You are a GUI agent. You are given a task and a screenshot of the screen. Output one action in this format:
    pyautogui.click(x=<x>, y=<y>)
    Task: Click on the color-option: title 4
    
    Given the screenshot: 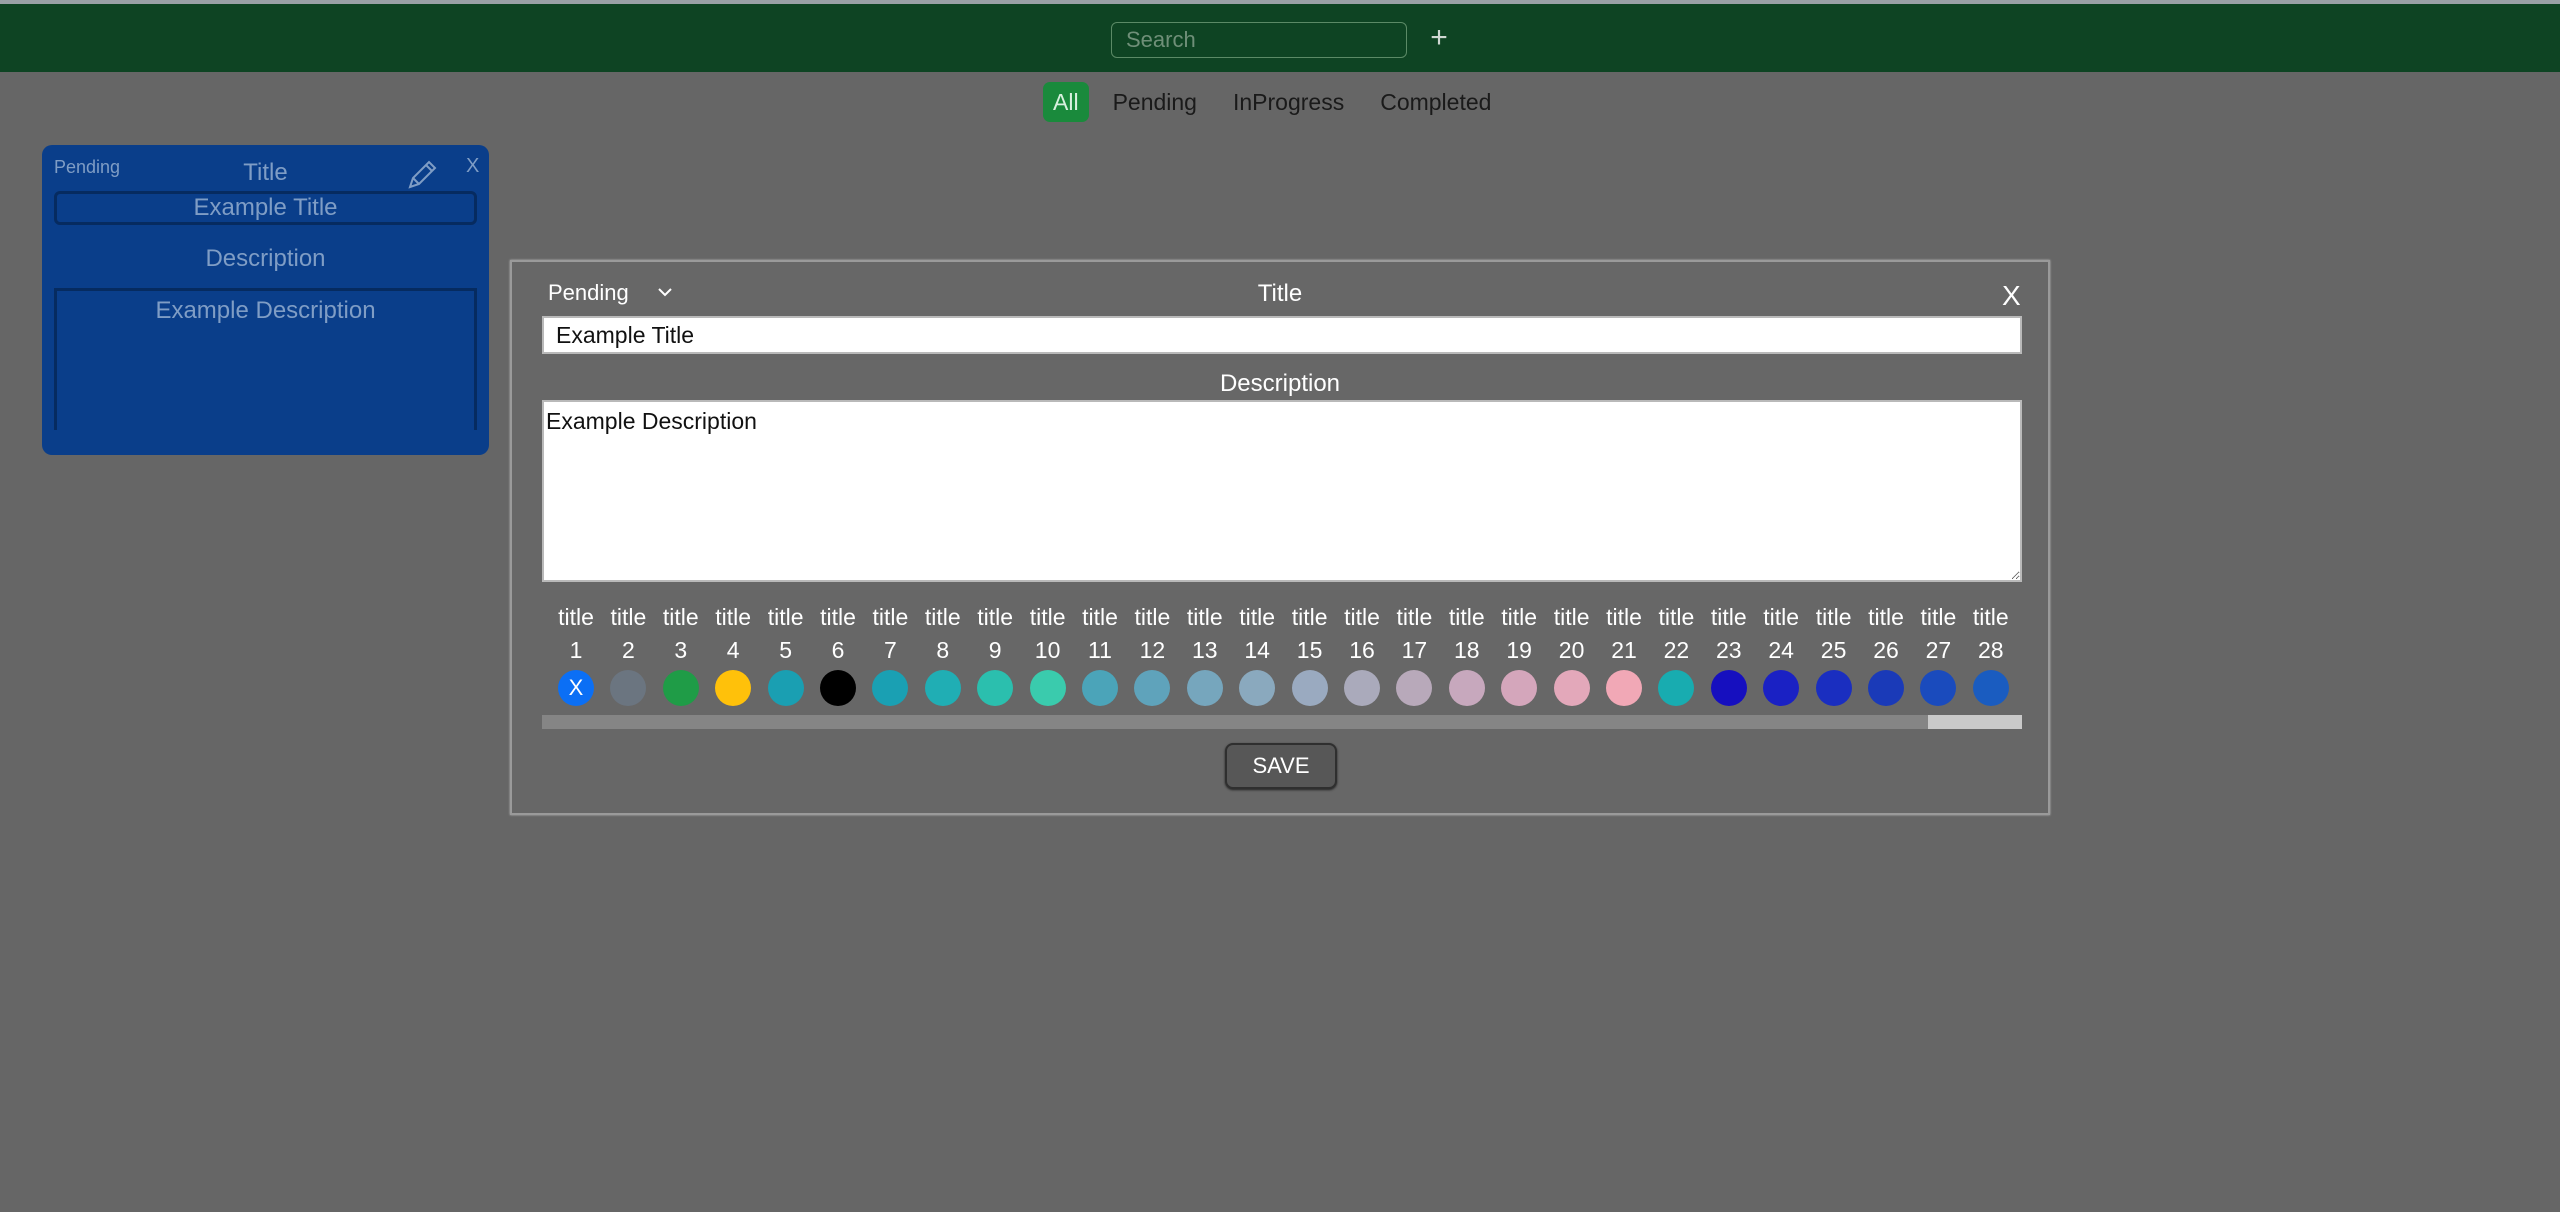 What is the action you would take?
    pyautogui.click(x=733, y=654)
    